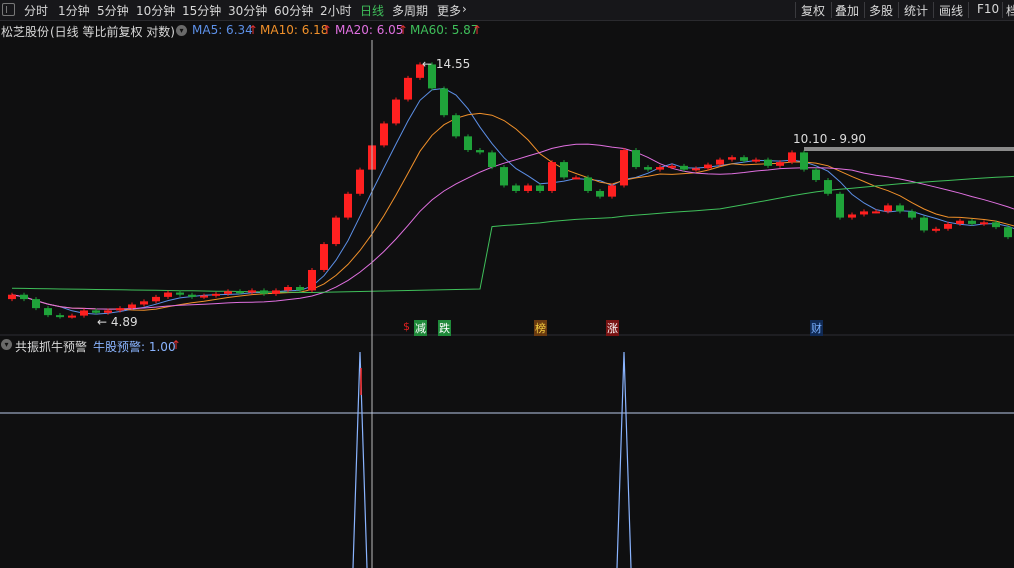 This screenshot has height=568, width=1014. What do you see at coordinates (829, 139) in the screenshot?
I see `range-label: 10.10 - 9.90` at bounding box center [829, 139].